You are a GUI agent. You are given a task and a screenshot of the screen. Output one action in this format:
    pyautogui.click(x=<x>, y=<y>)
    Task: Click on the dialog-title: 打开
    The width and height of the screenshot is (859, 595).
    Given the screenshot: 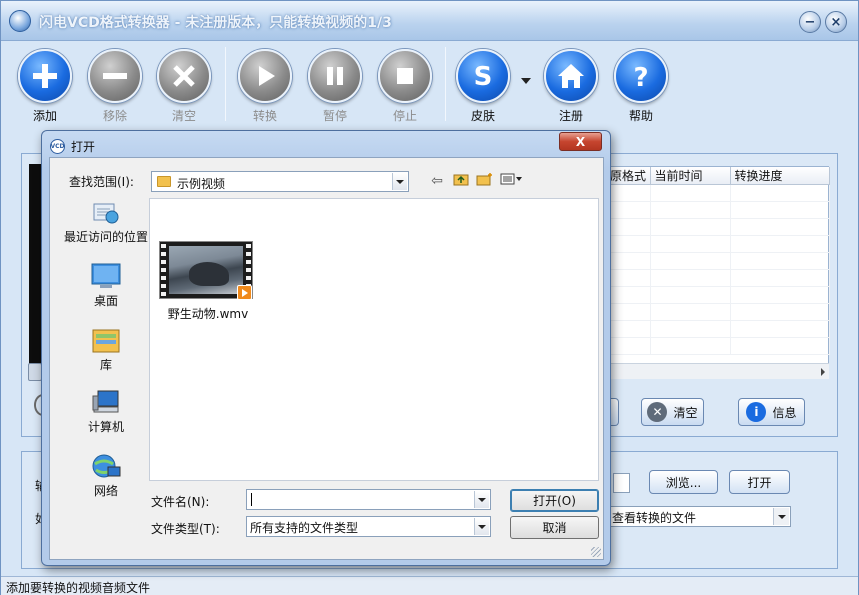 What is the action you would take?
    pyautogui.click(x=83, y=147)
    